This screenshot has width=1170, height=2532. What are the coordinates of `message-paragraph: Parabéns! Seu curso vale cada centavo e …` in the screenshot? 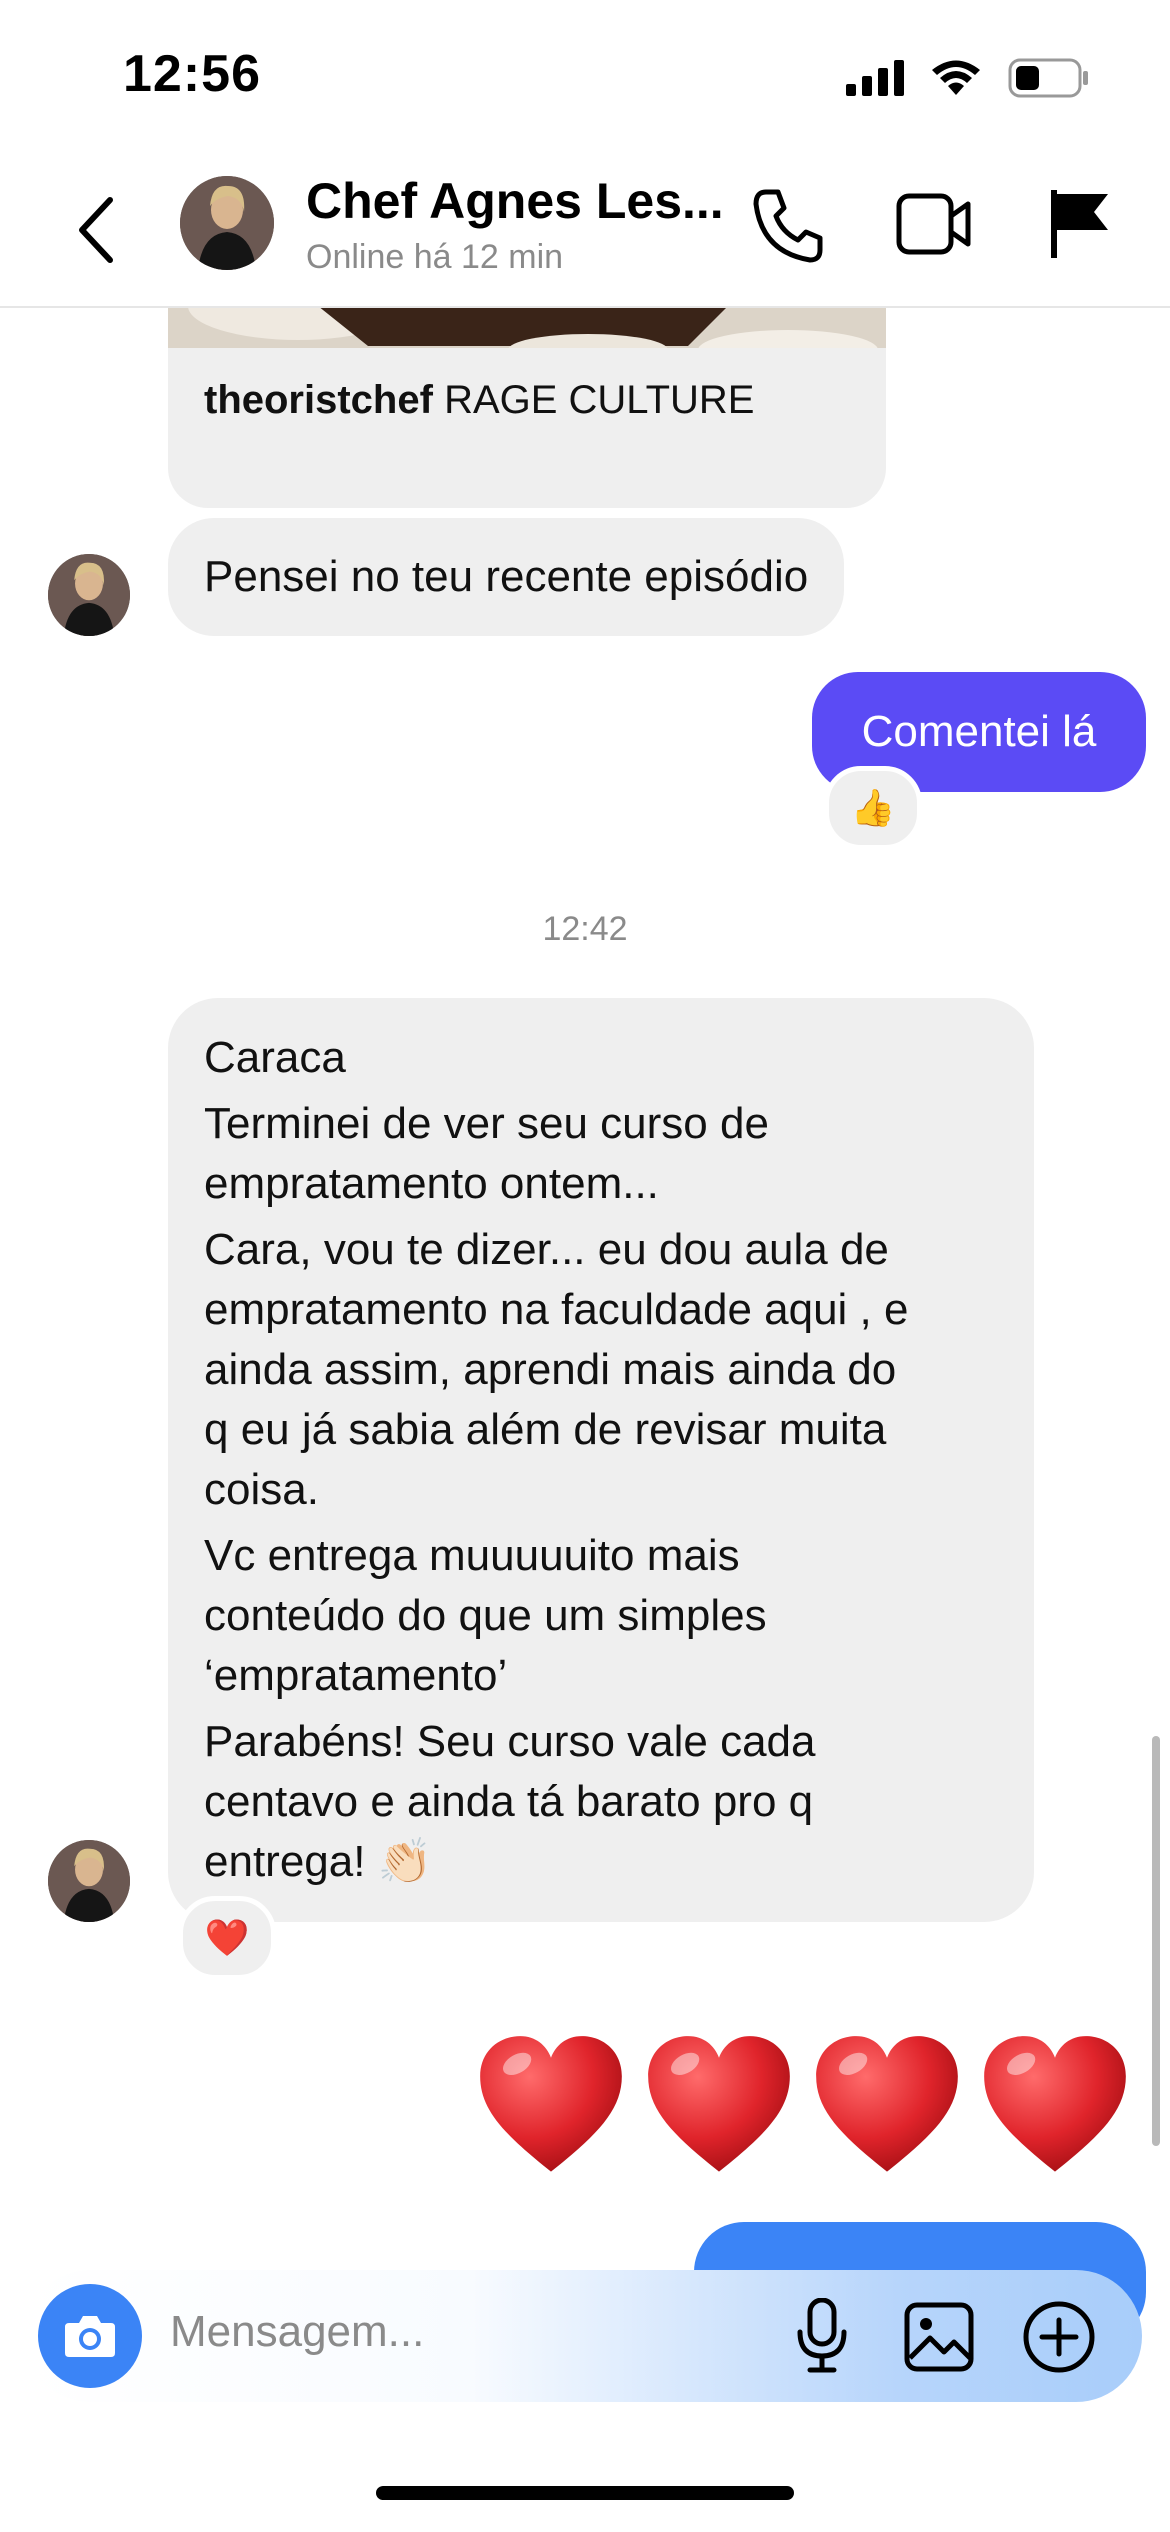 It's located at (510, 1801).